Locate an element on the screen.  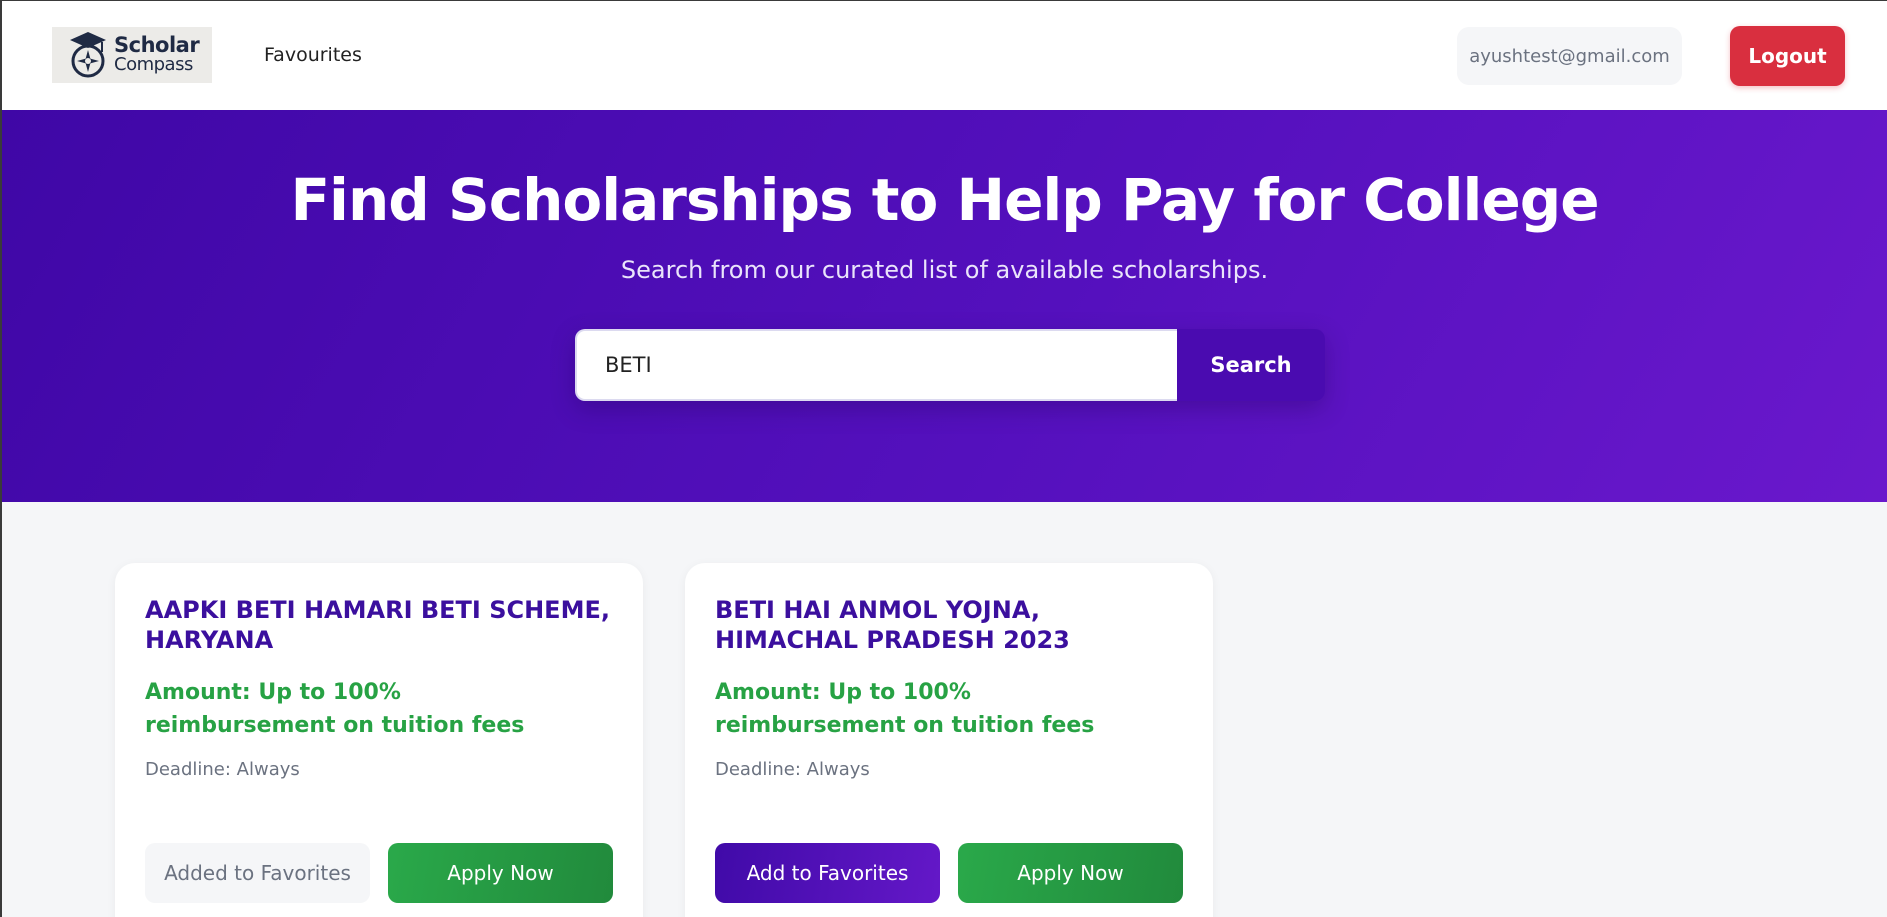
compass-graduation-cap-icon is located at coordinates (88, 55).